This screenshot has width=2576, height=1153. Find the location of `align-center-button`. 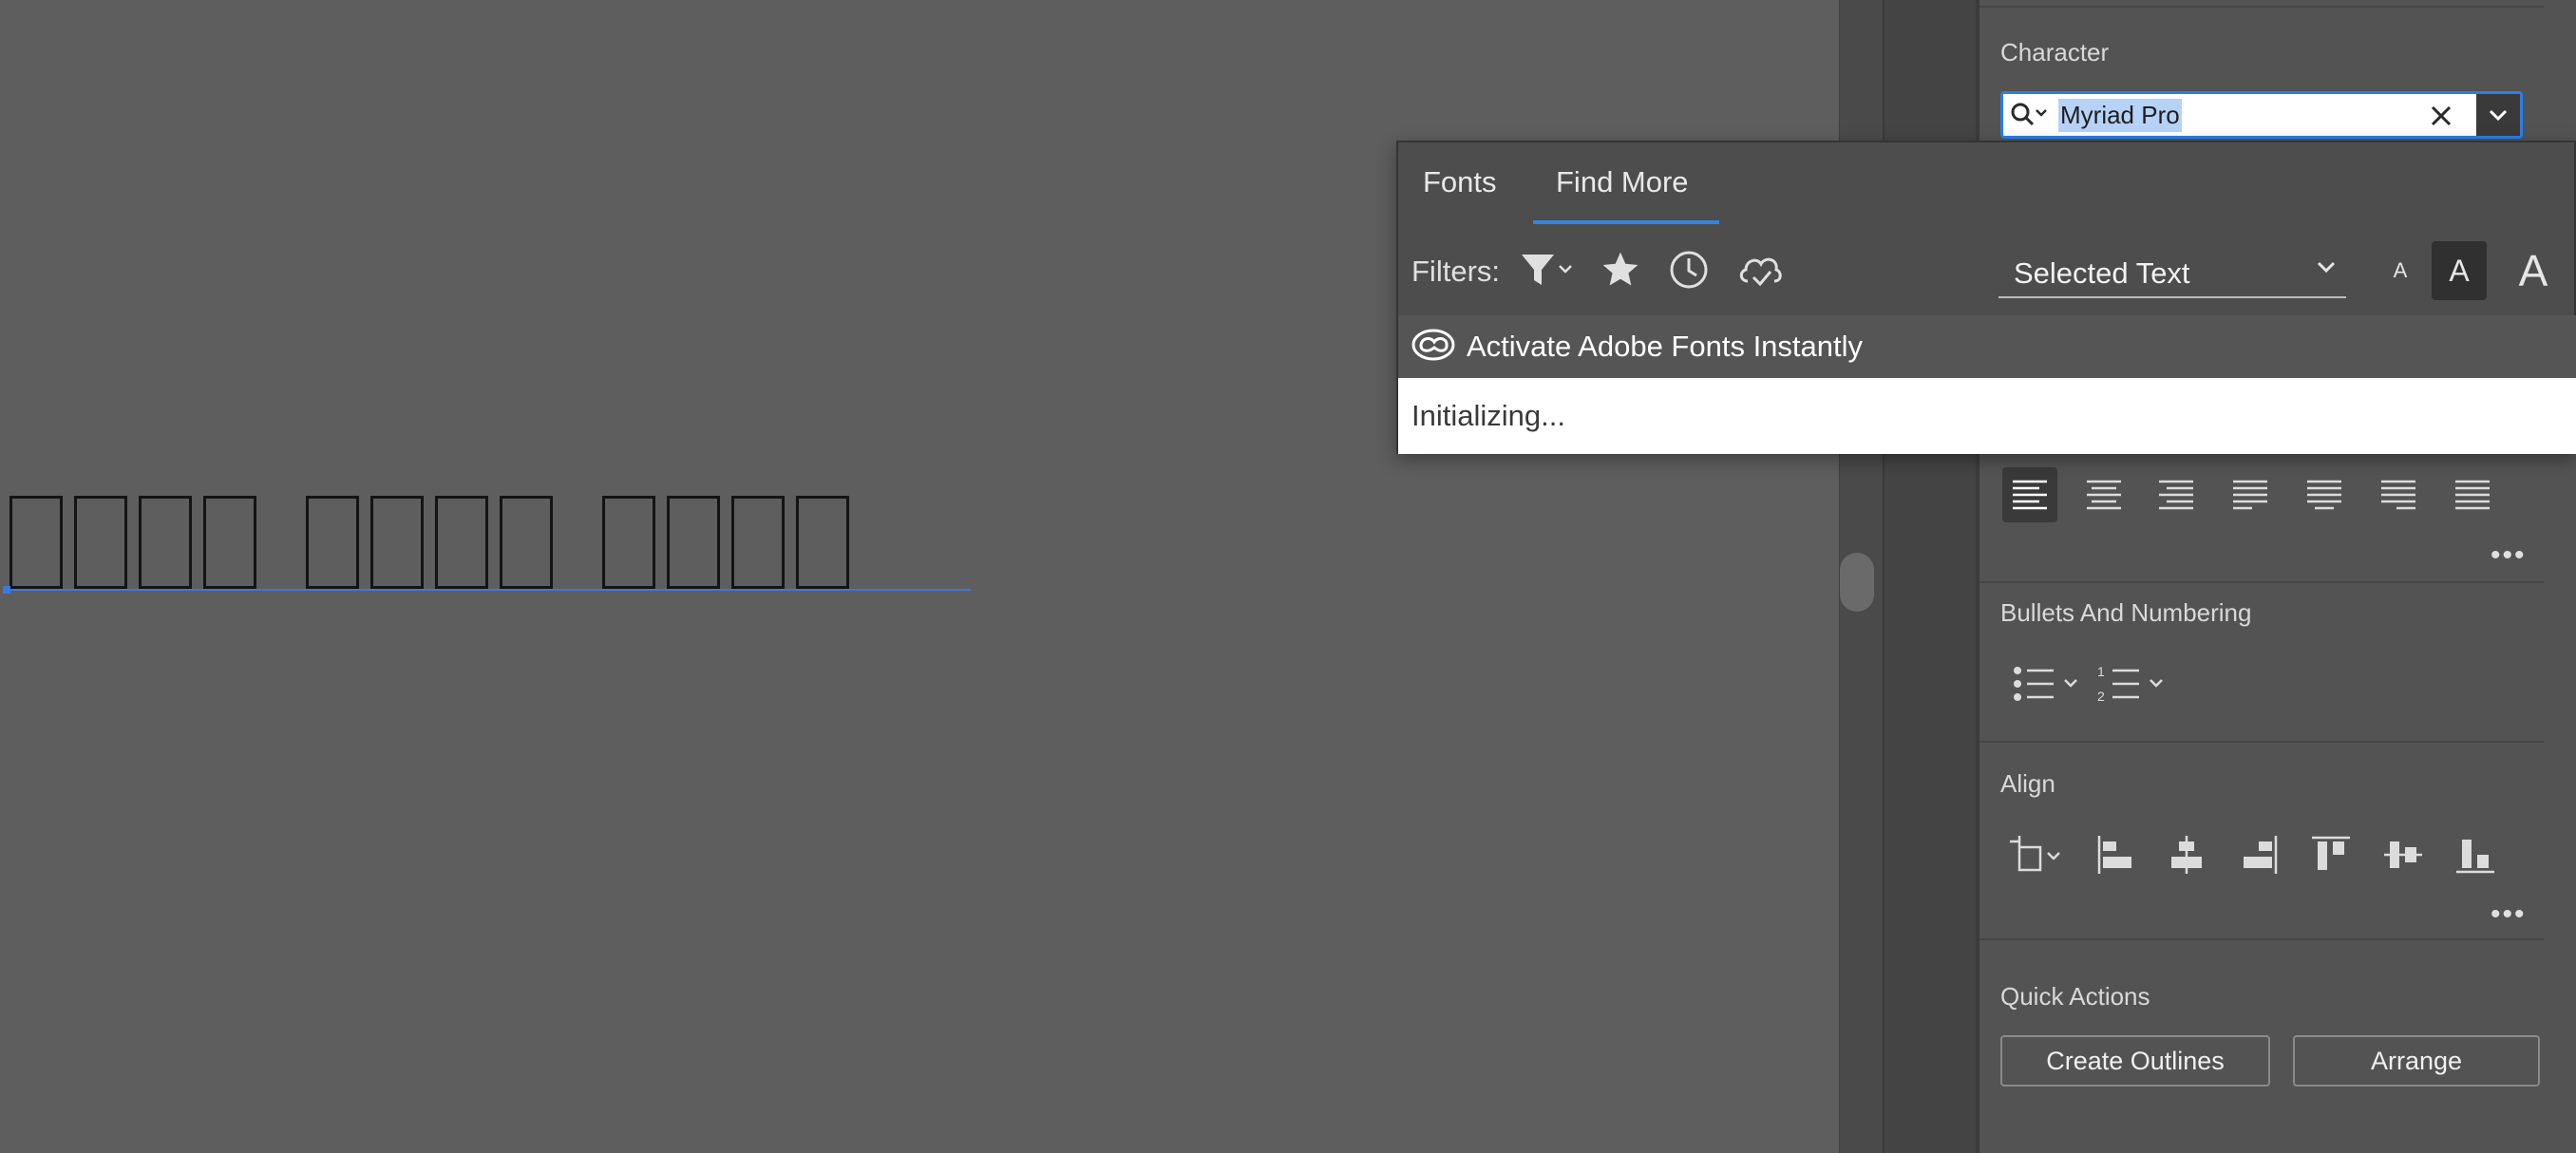

align-center-button is located at coordinates (2103, 494).